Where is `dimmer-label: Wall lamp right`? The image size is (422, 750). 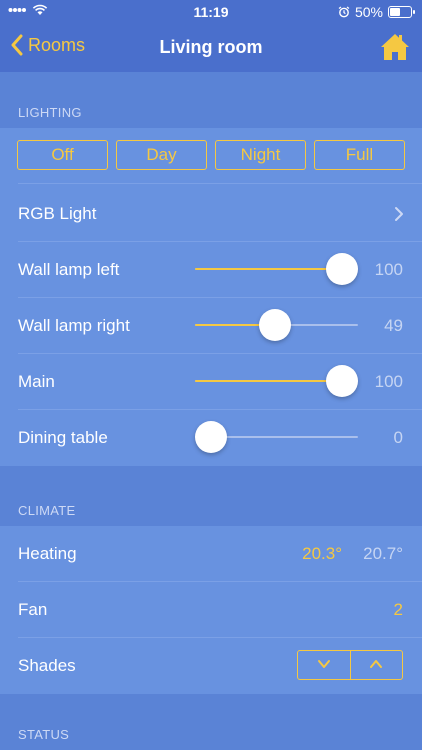 dimmer-label: Wall lamp right is located at coordinates (74, 325).